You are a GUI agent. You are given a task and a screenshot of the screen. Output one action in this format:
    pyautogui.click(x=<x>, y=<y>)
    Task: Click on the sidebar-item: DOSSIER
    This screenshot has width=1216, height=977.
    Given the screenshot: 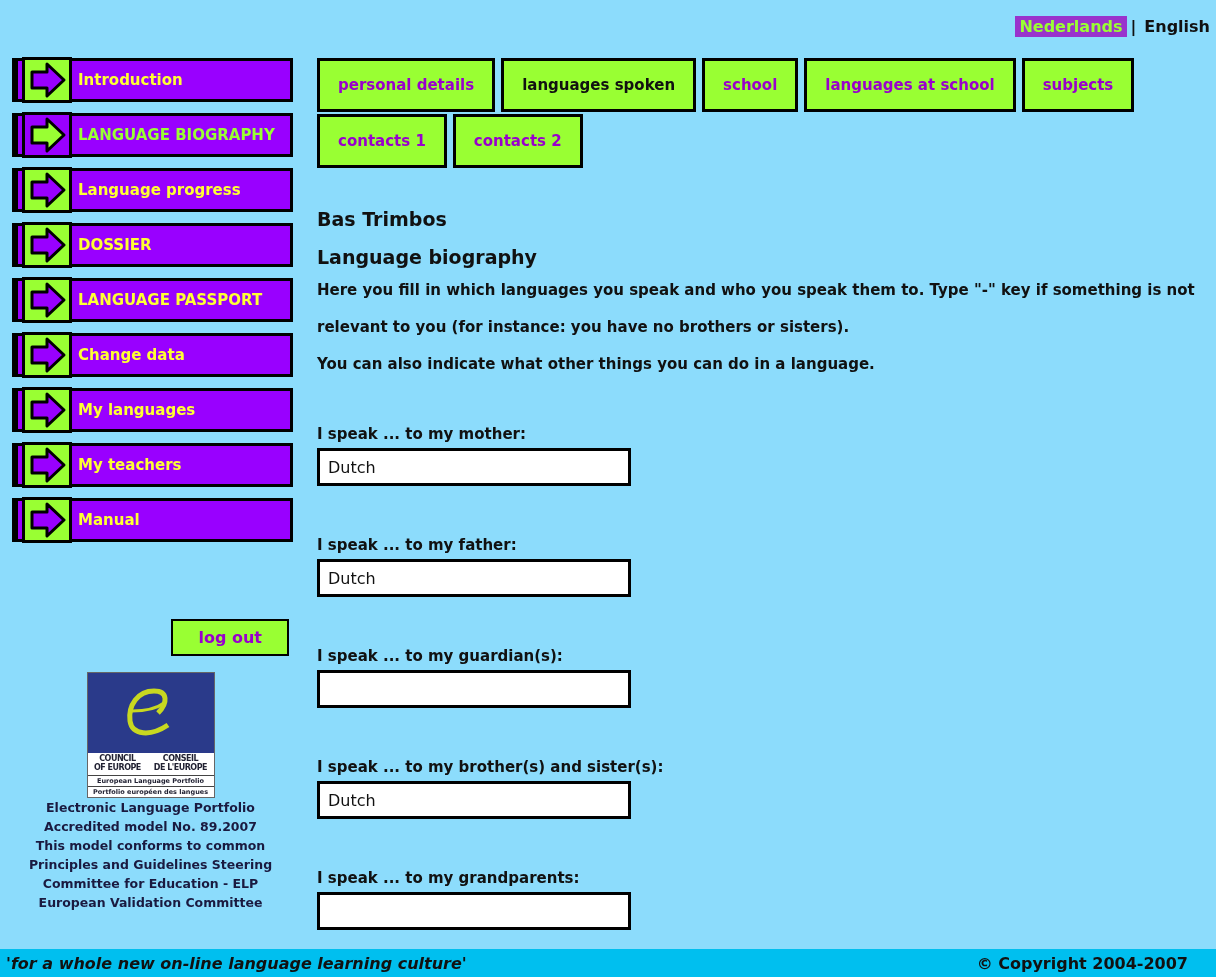 What is the action you would take?
    pyautogui.click(x=152, y=245)
    